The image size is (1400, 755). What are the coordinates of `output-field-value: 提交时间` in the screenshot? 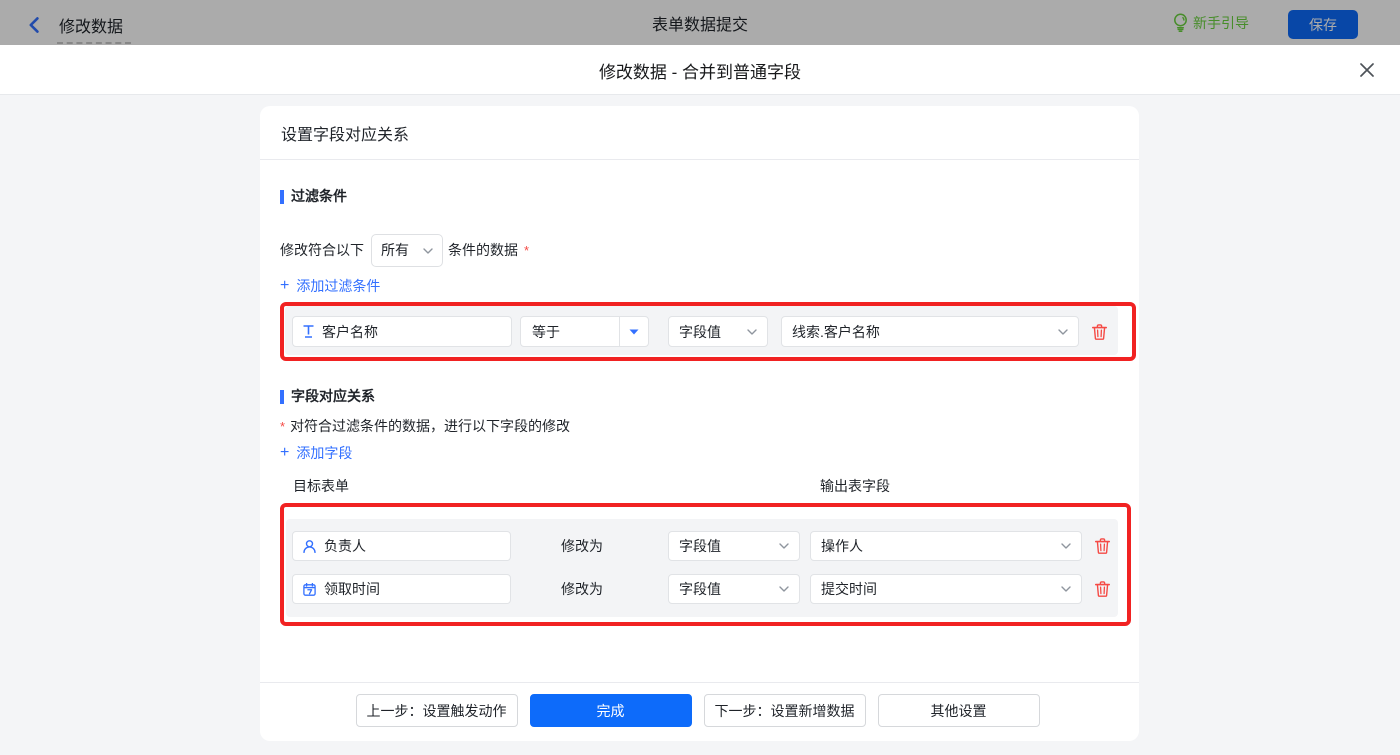 It's located at (849, 588).